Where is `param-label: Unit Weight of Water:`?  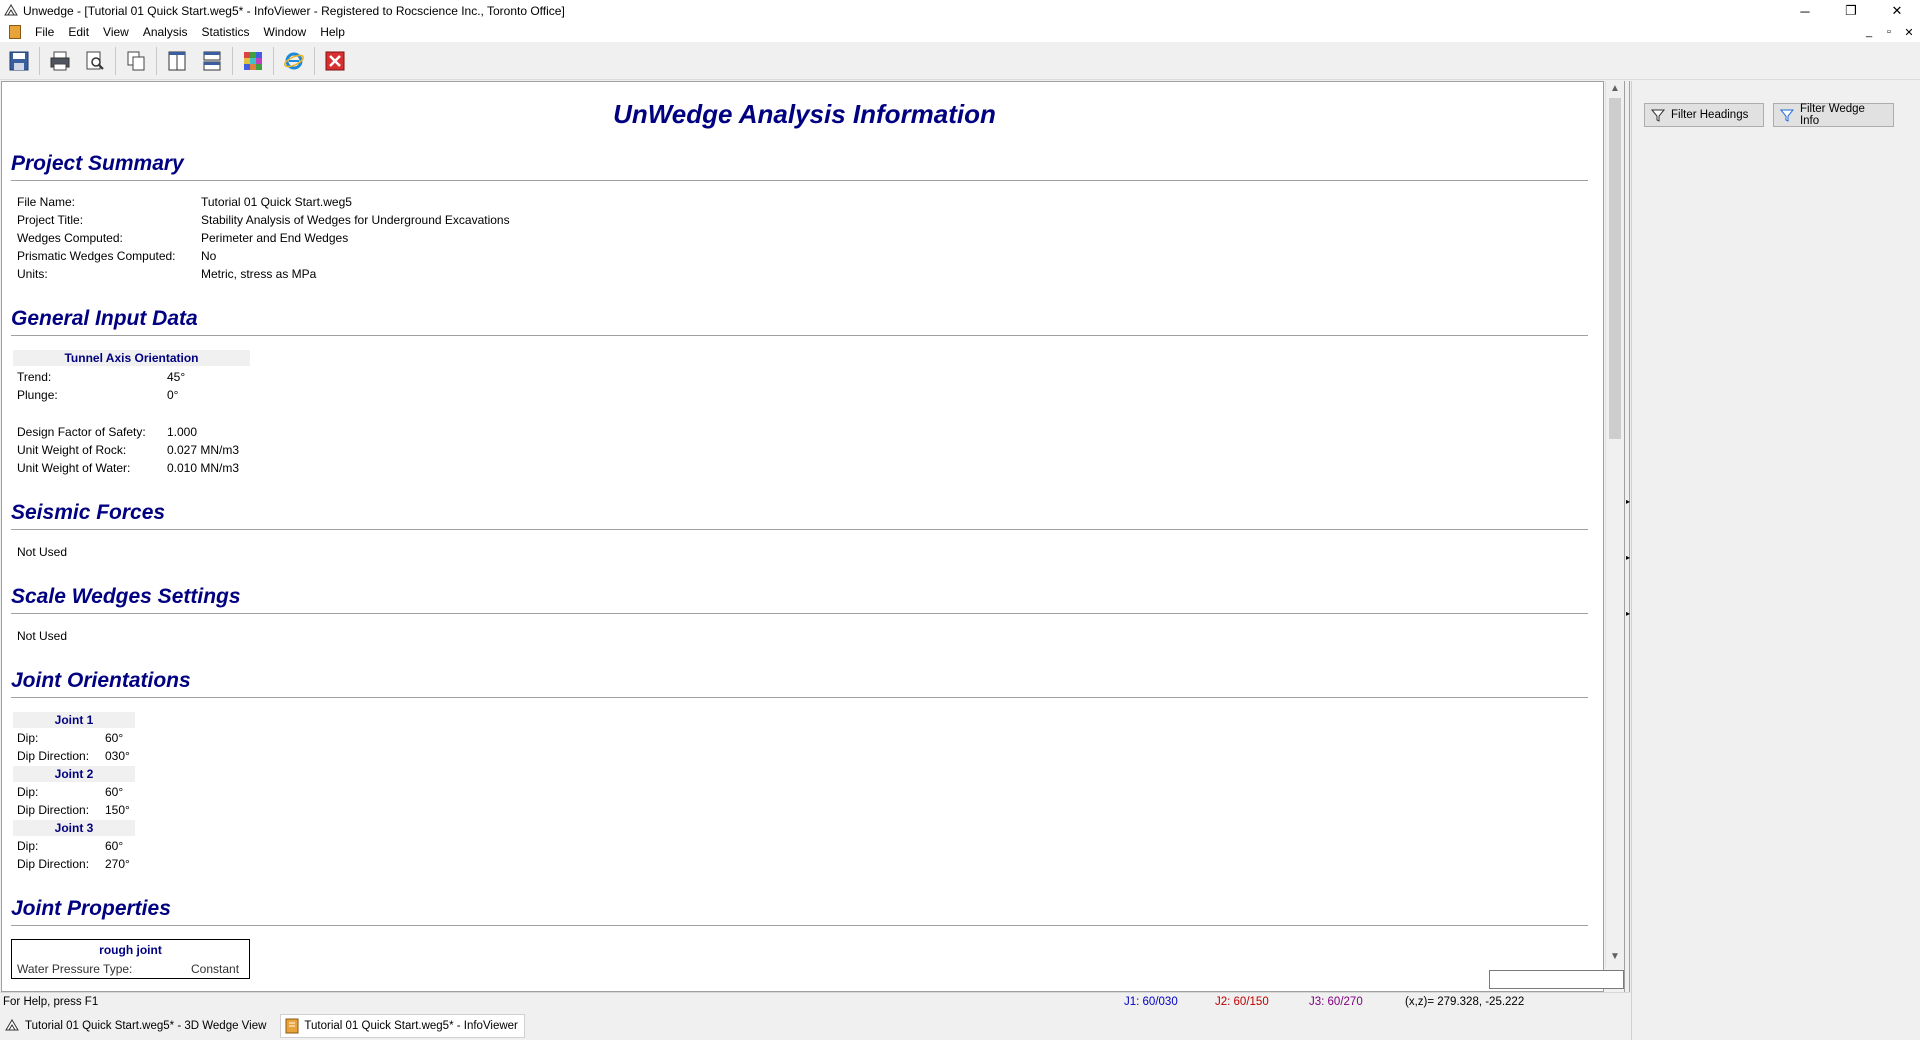 param-label: Unit Weight of Water: is located at coordinates (74, 468).